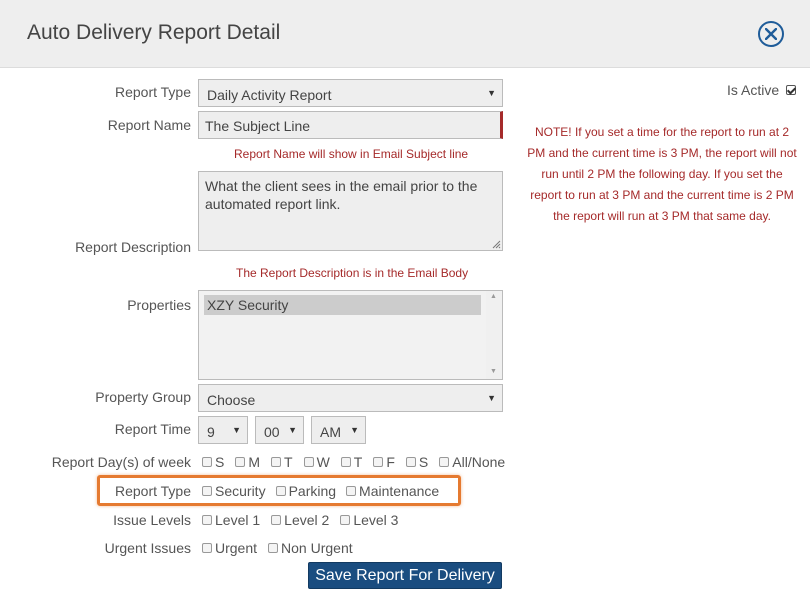 The height and width of the screenshot is (599, 810). Describe the element at coordinates (342, 305) in the screenshot. I see `property-option-selected: XZY Security` at that location.